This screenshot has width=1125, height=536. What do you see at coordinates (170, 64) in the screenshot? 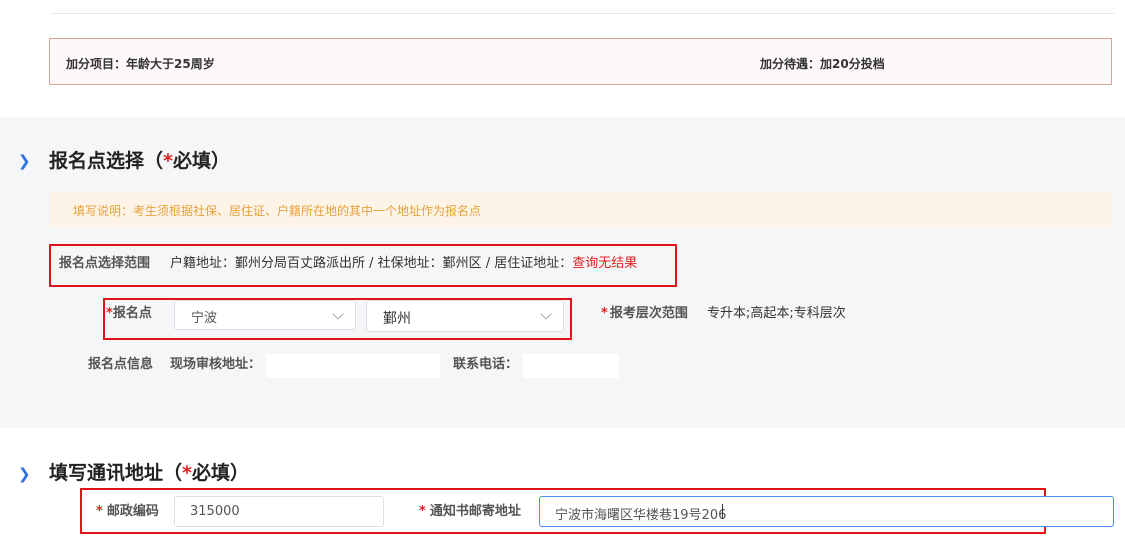
I see `bonus-item-value: 年龄大于25周岁` at bounding box center [170, 64].